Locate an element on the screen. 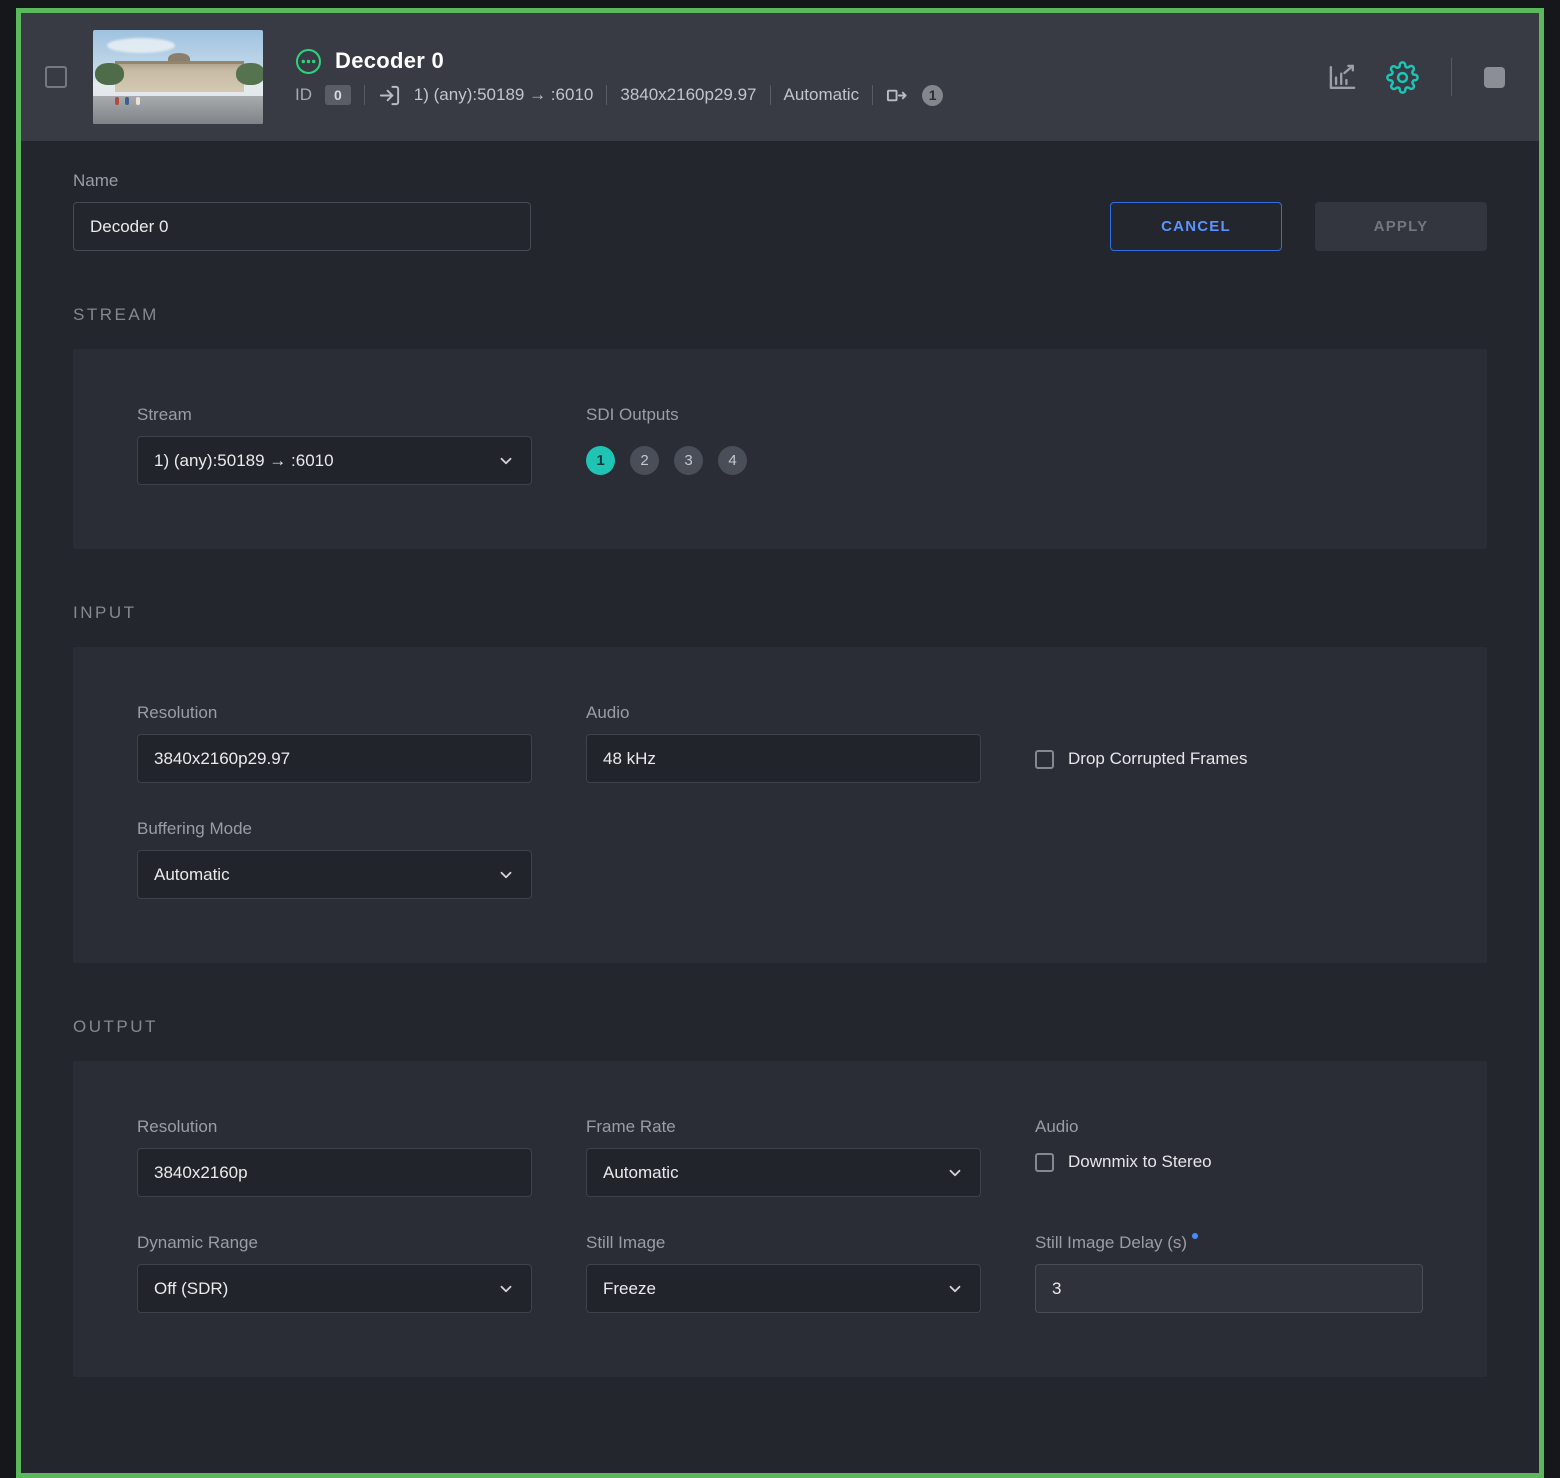 The image size is (1560, 1478). name-row: Name CANCEL APPLY is located at coordinates (780, 211).